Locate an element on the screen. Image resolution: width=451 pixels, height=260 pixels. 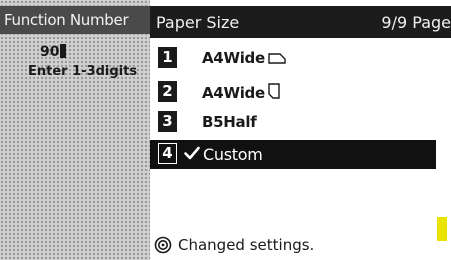
menu-item-number: 3 is located at coordinates (167, 121).